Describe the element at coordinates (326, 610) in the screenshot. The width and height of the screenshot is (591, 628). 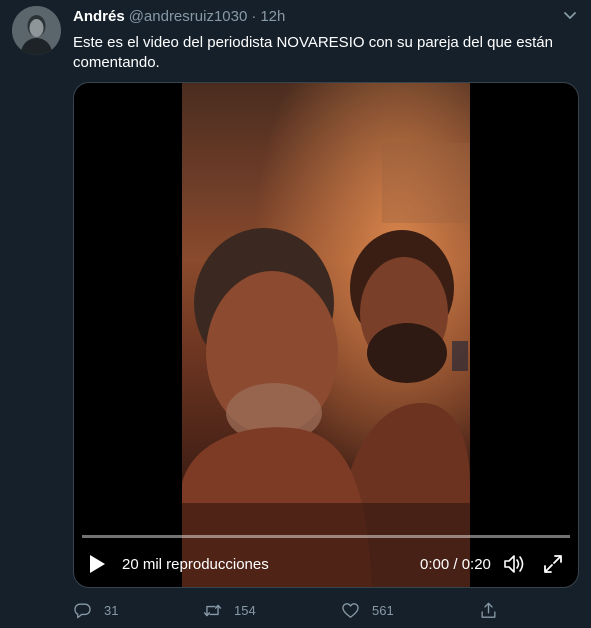
I see `tweet-actions: 31 154 561` at that location.